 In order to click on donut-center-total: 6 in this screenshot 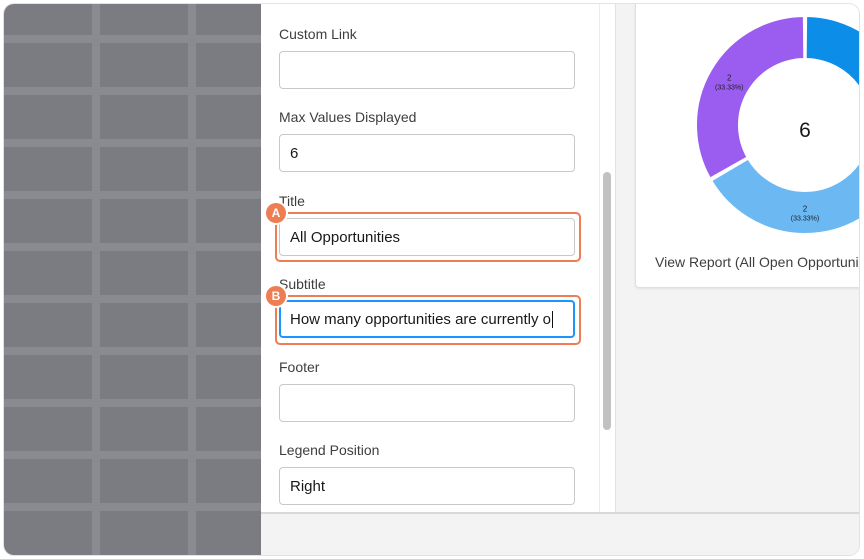, I will do `click(805, 130)`.